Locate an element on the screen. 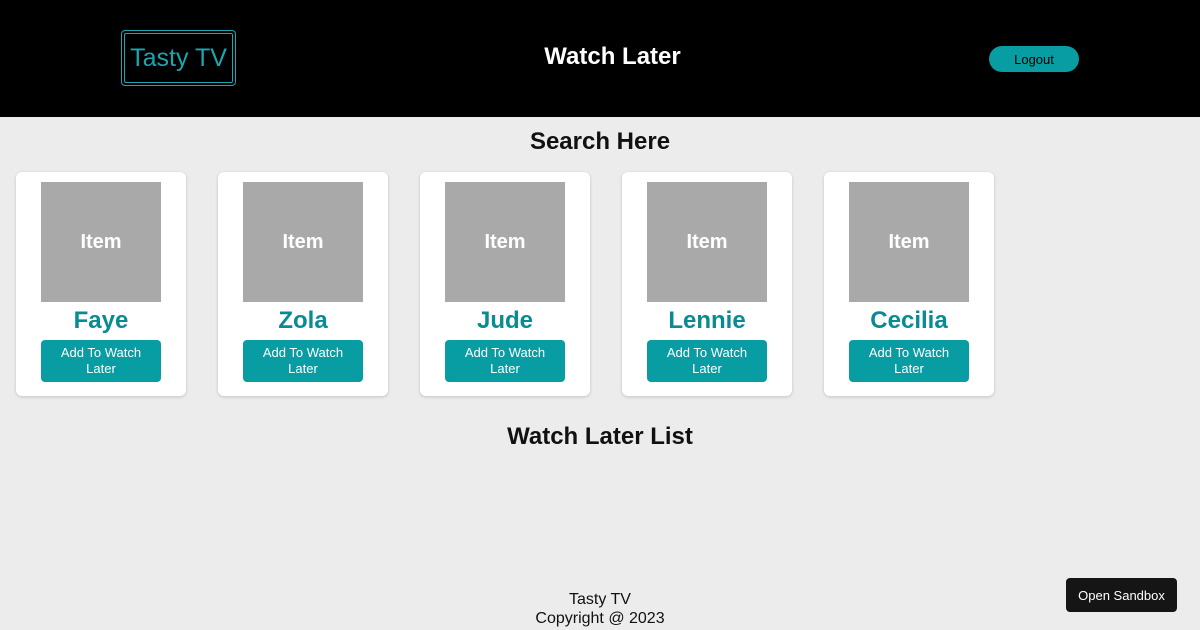  logout-button: Logout is located at coordinates (1034, 59).